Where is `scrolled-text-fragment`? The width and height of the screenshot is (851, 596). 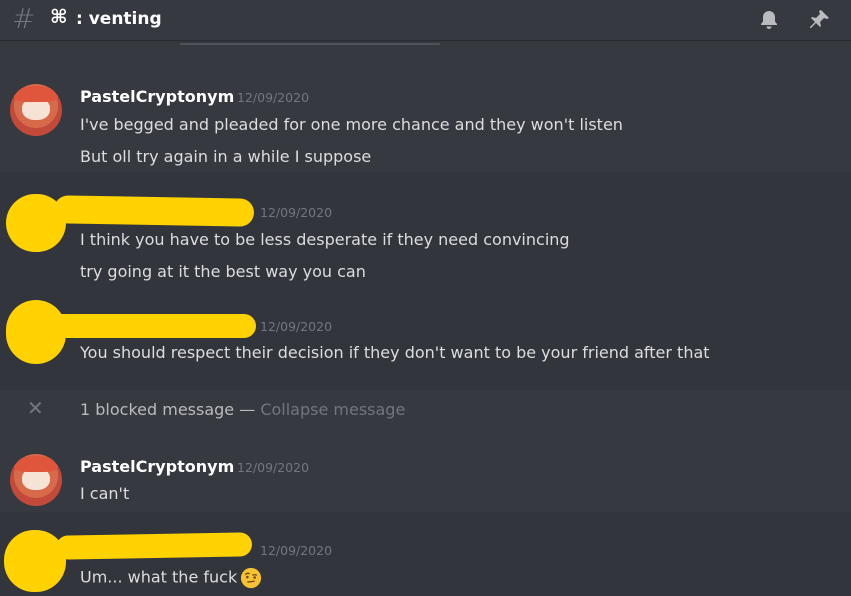 scrolled-text-fragment is located at coordinates (310, 44).